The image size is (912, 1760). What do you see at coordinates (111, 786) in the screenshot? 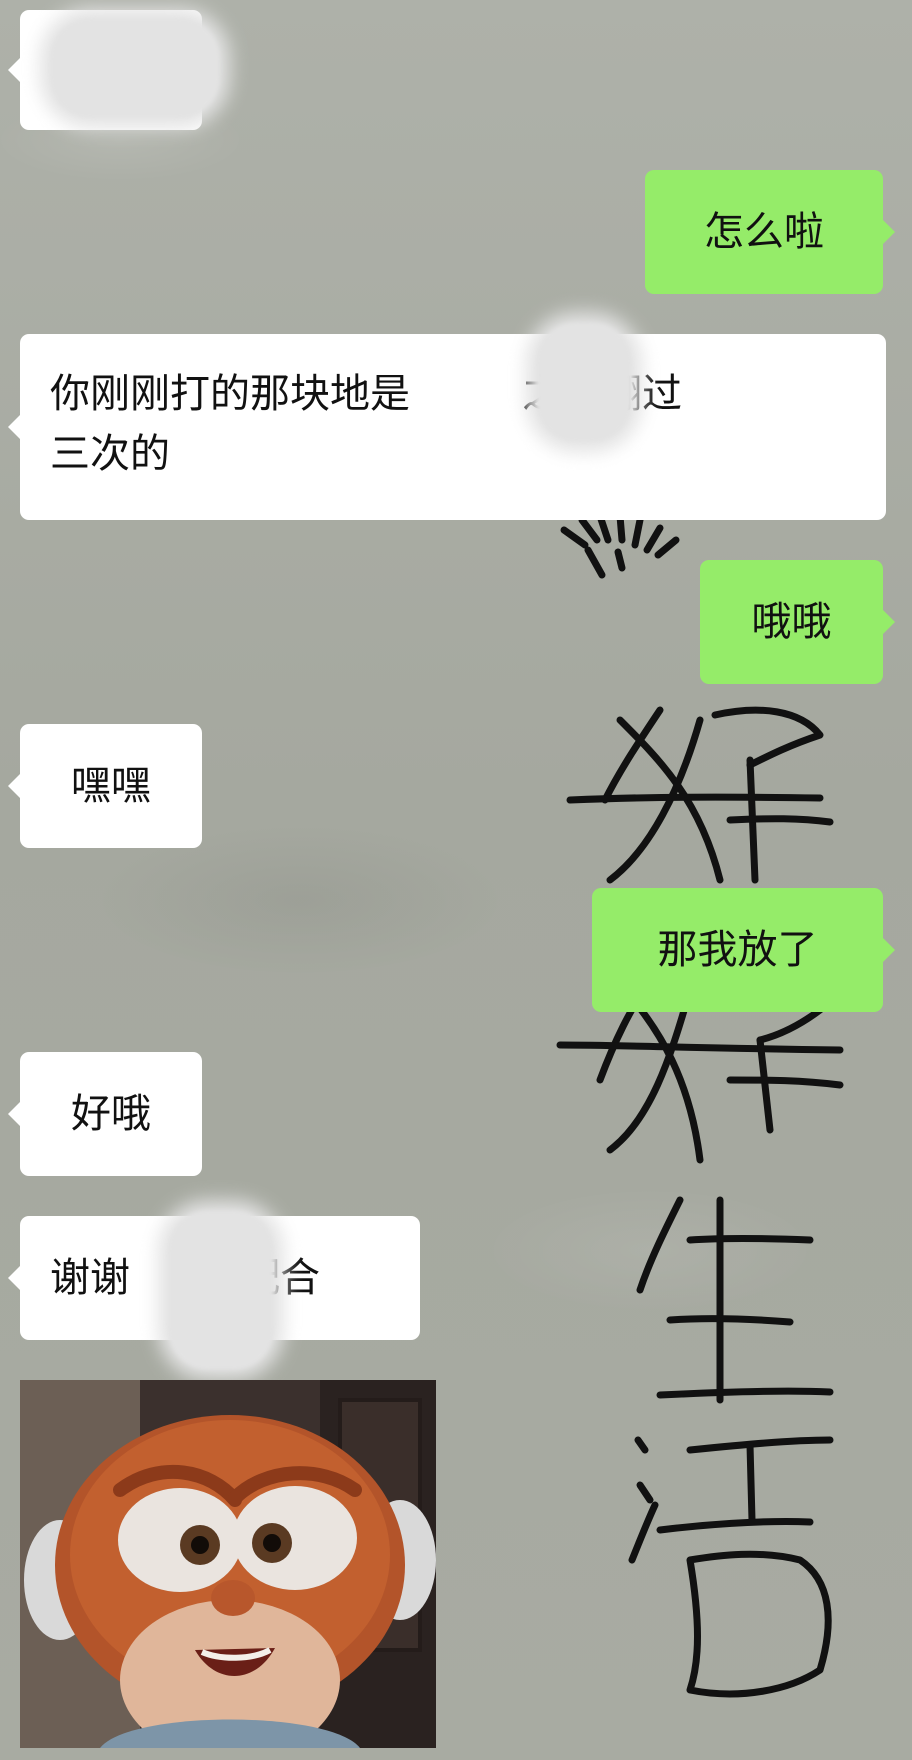
I see `message-text: 嘿嘿` at bounding box center [111, 786].